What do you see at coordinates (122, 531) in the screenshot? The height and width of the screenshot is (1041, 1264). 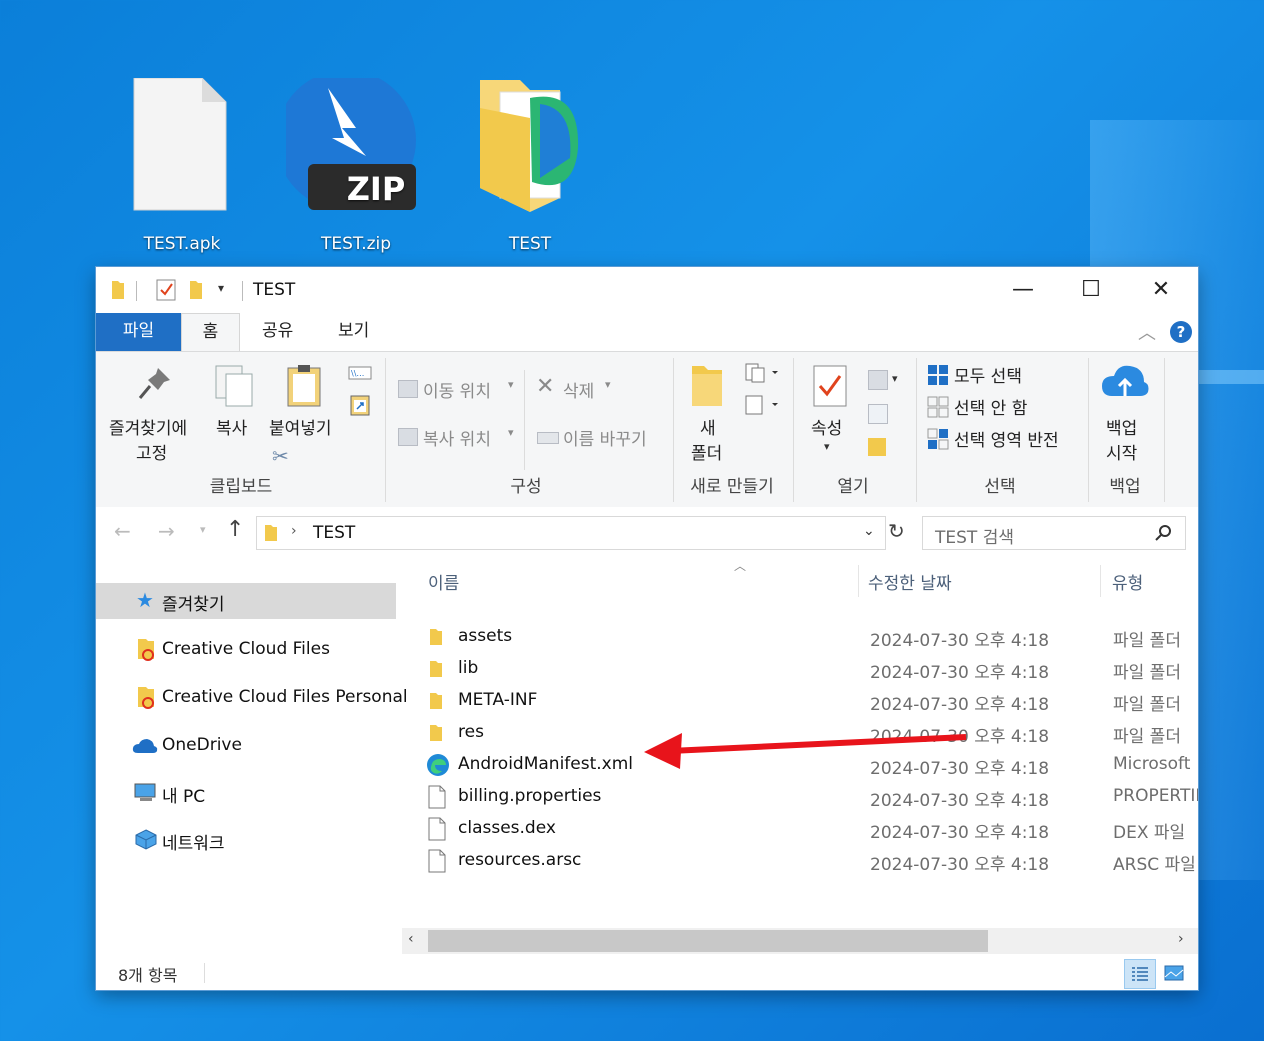 I see `back-icon: ←` at bounding box center [122, 531].